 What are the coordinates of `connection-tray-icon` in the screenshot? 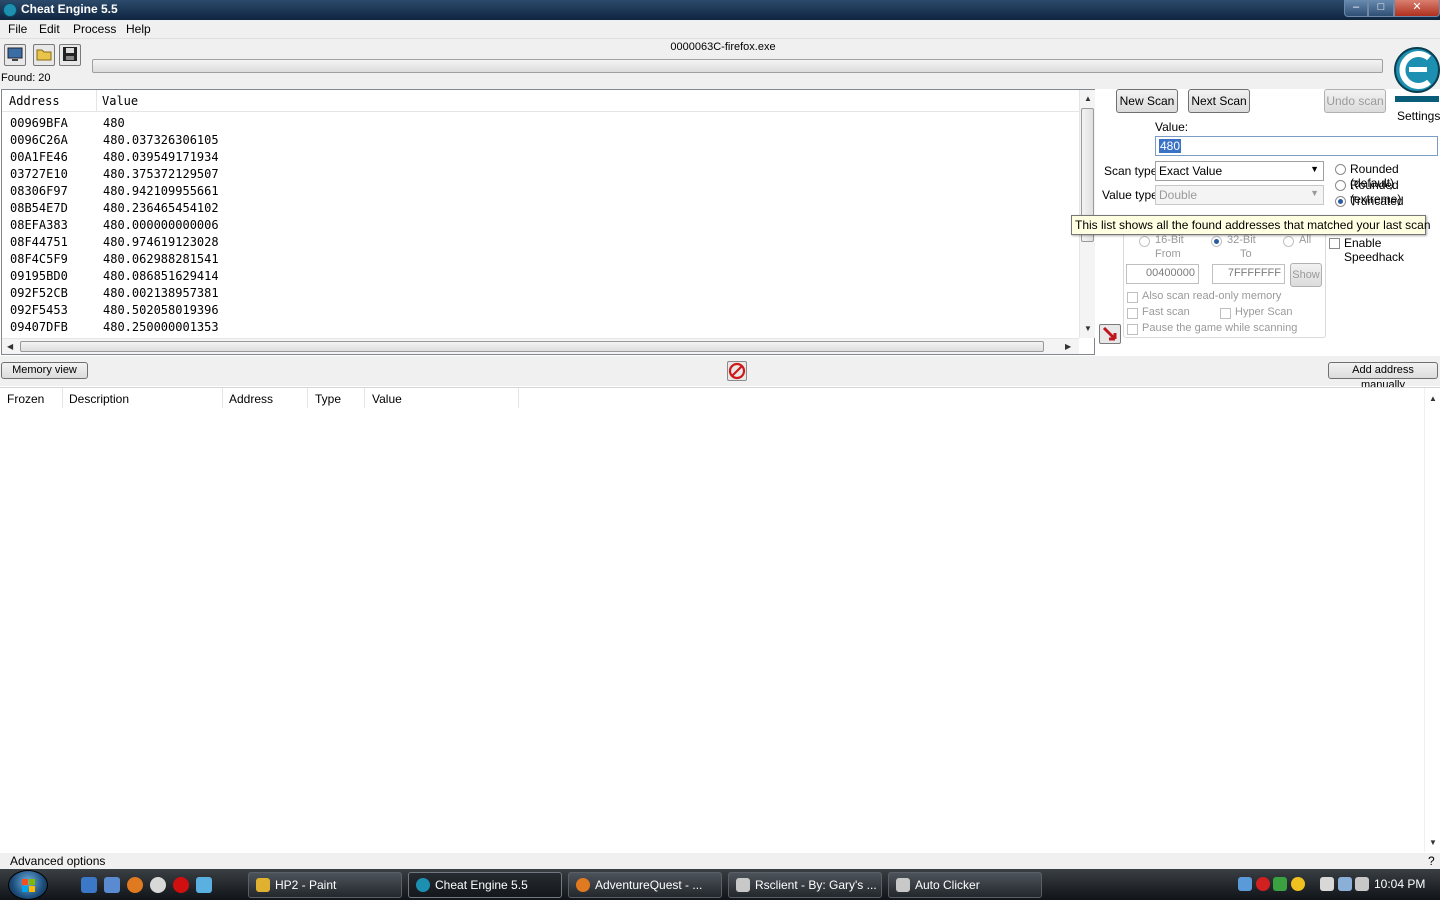 It's located at (1345, 884).